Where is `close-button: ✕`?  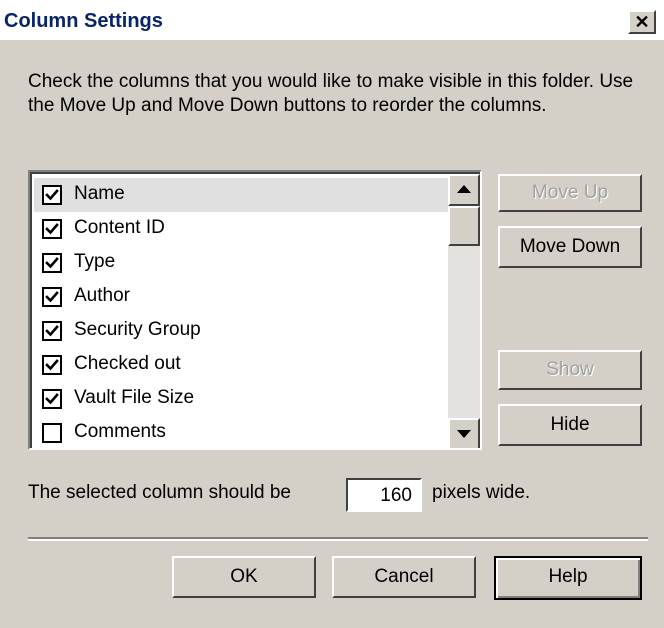
close-button: ✕ is located at coordinates (642, 22).